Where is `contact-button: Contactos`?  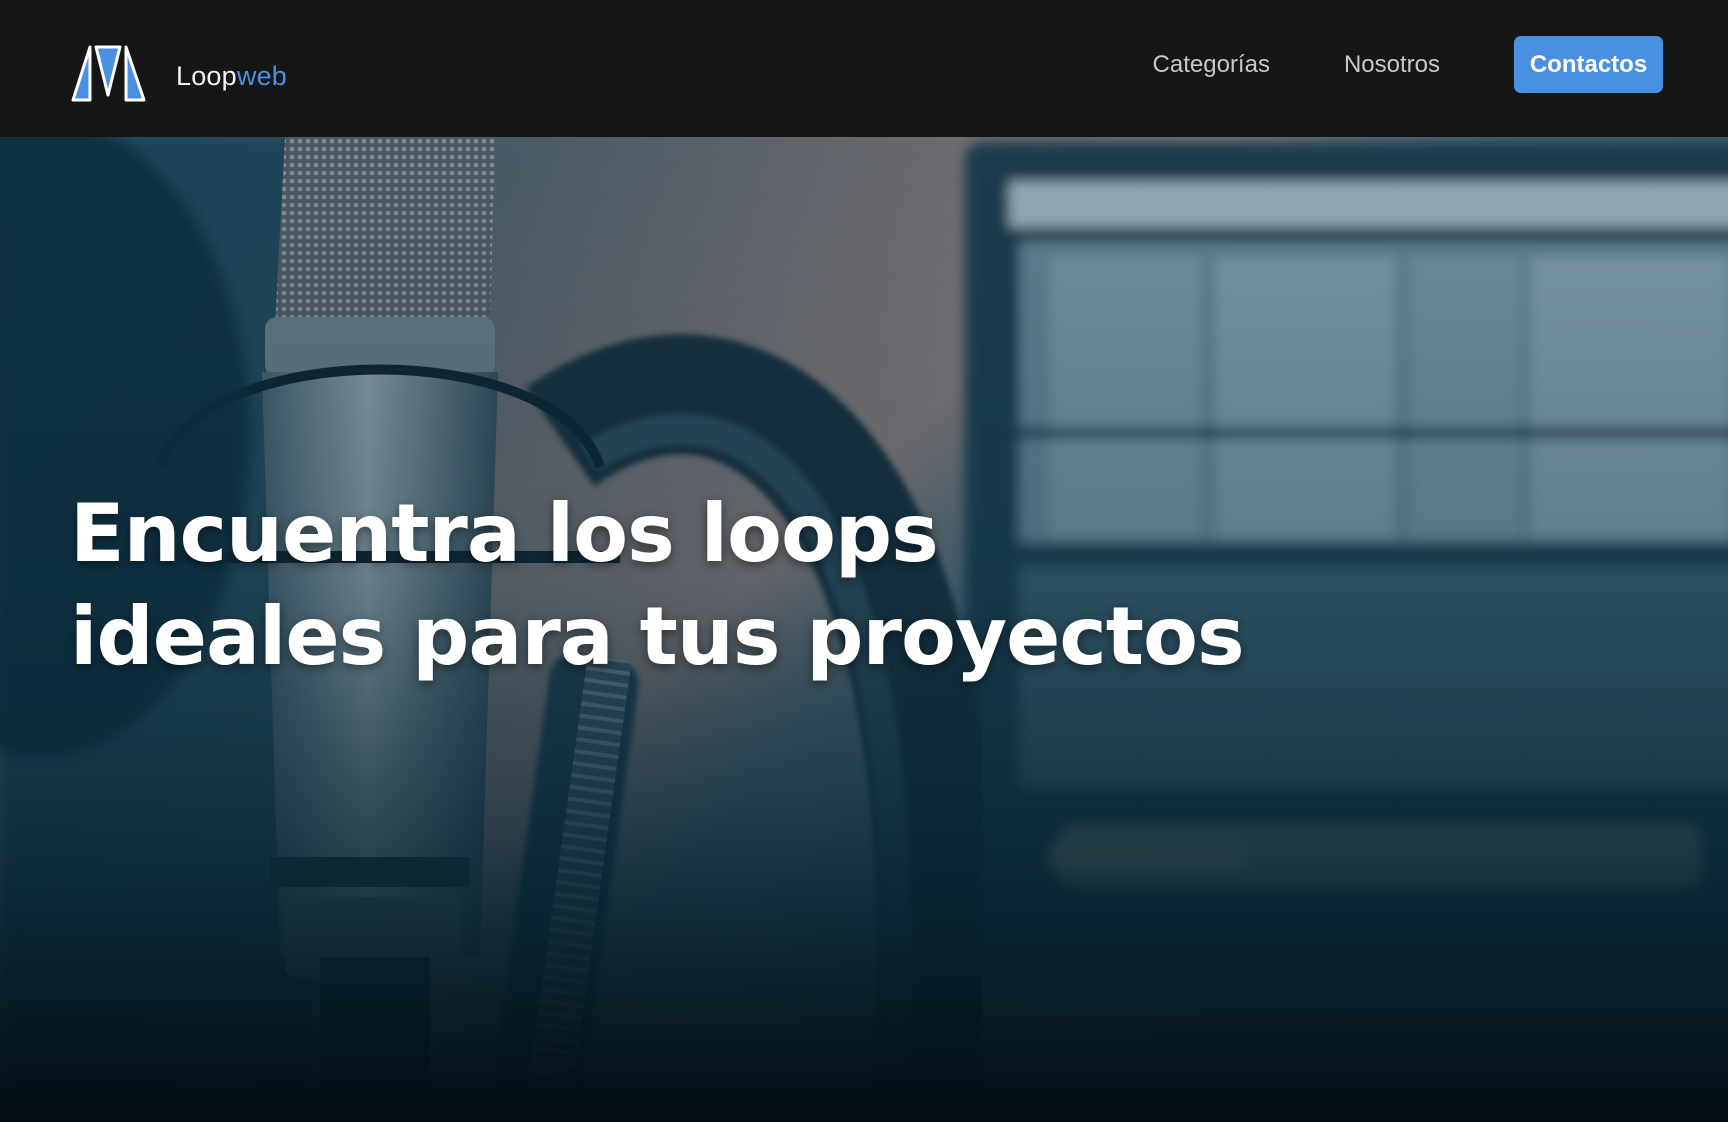 contact-button: Contactos is located at coordinates (1588, 64).